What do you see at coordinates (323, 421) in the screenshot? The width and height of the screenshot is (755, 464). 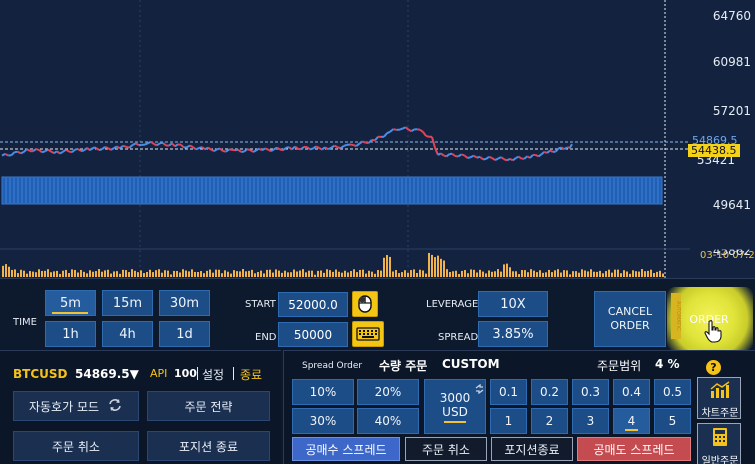 I see `percent-button-30: 30%` at bounding box center [323, 421].